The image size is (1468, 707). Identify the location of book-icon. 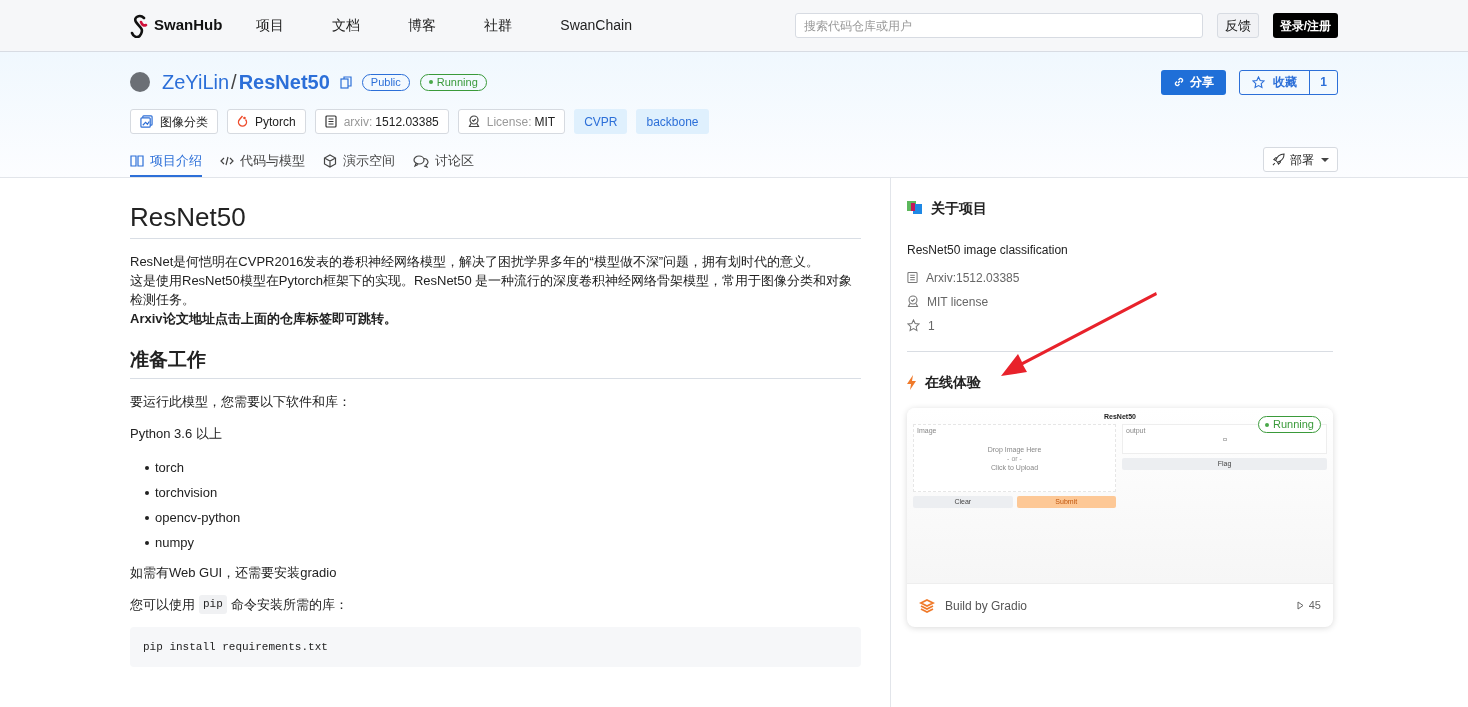
(137, 160).